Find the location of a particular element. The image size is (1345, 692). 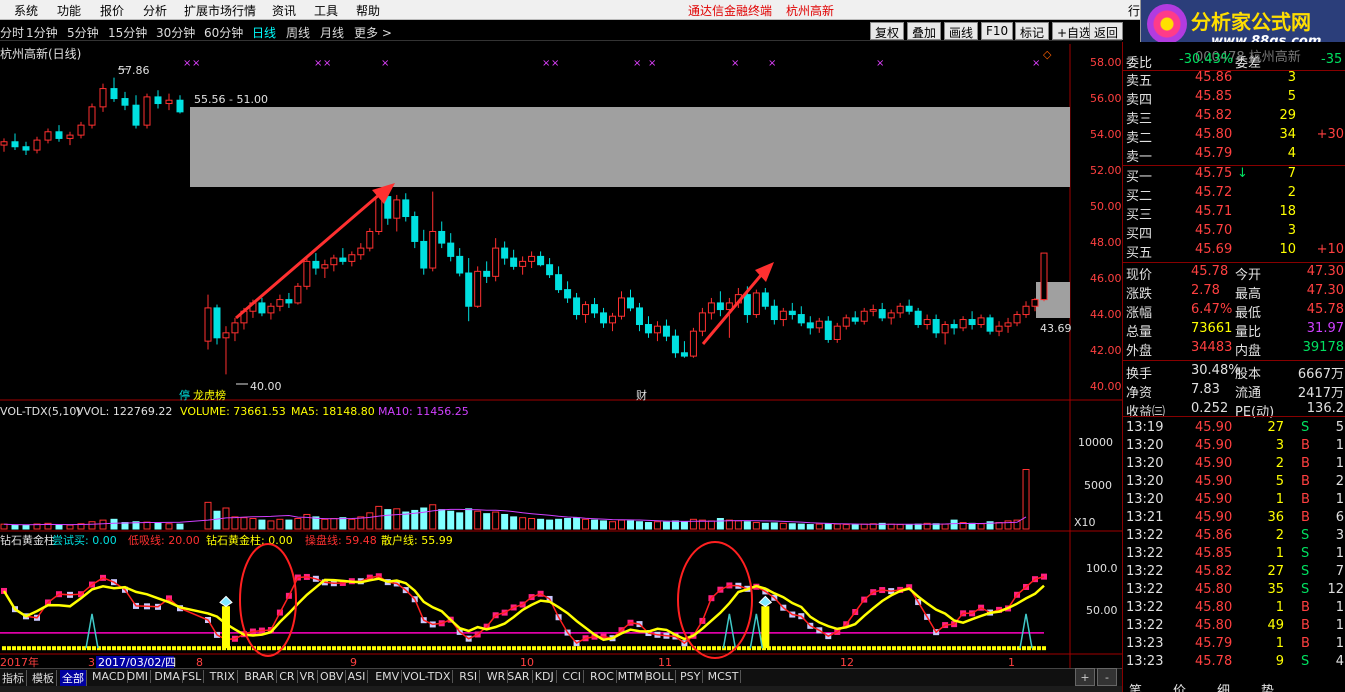

indicator-tab: CR is located at coordinates (287, 676).